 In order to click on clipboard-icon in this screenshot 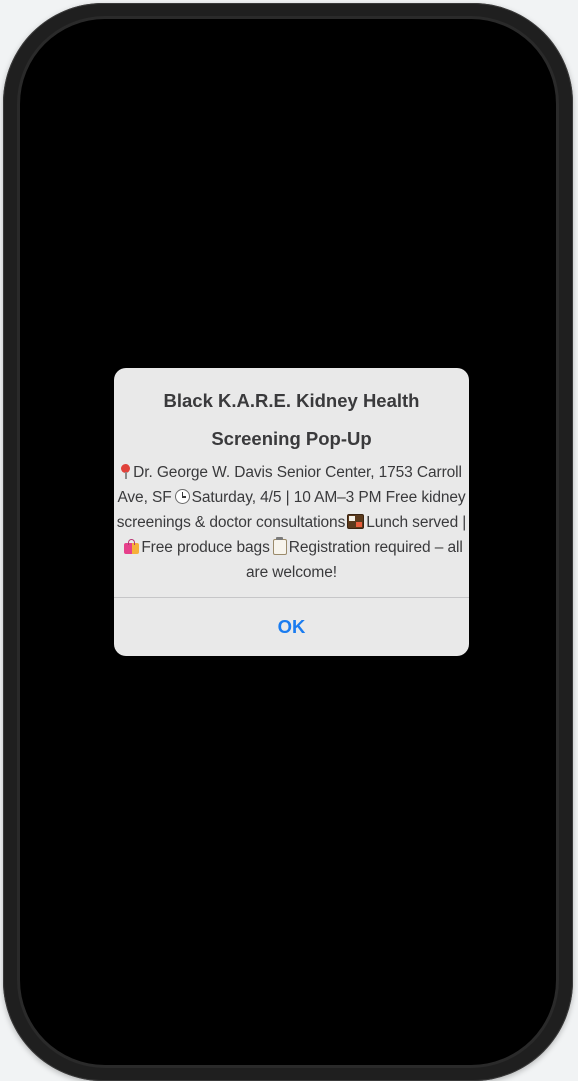, I will do `click(279, 546)`.